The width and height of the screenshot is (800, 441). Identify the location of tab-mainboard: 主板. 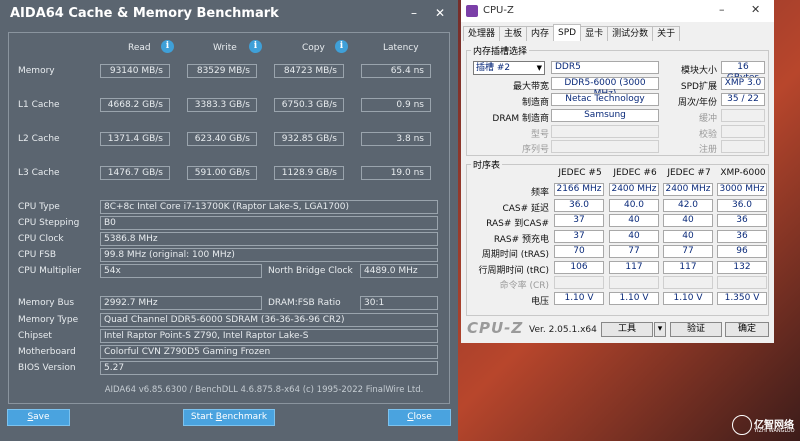
(513, 33).